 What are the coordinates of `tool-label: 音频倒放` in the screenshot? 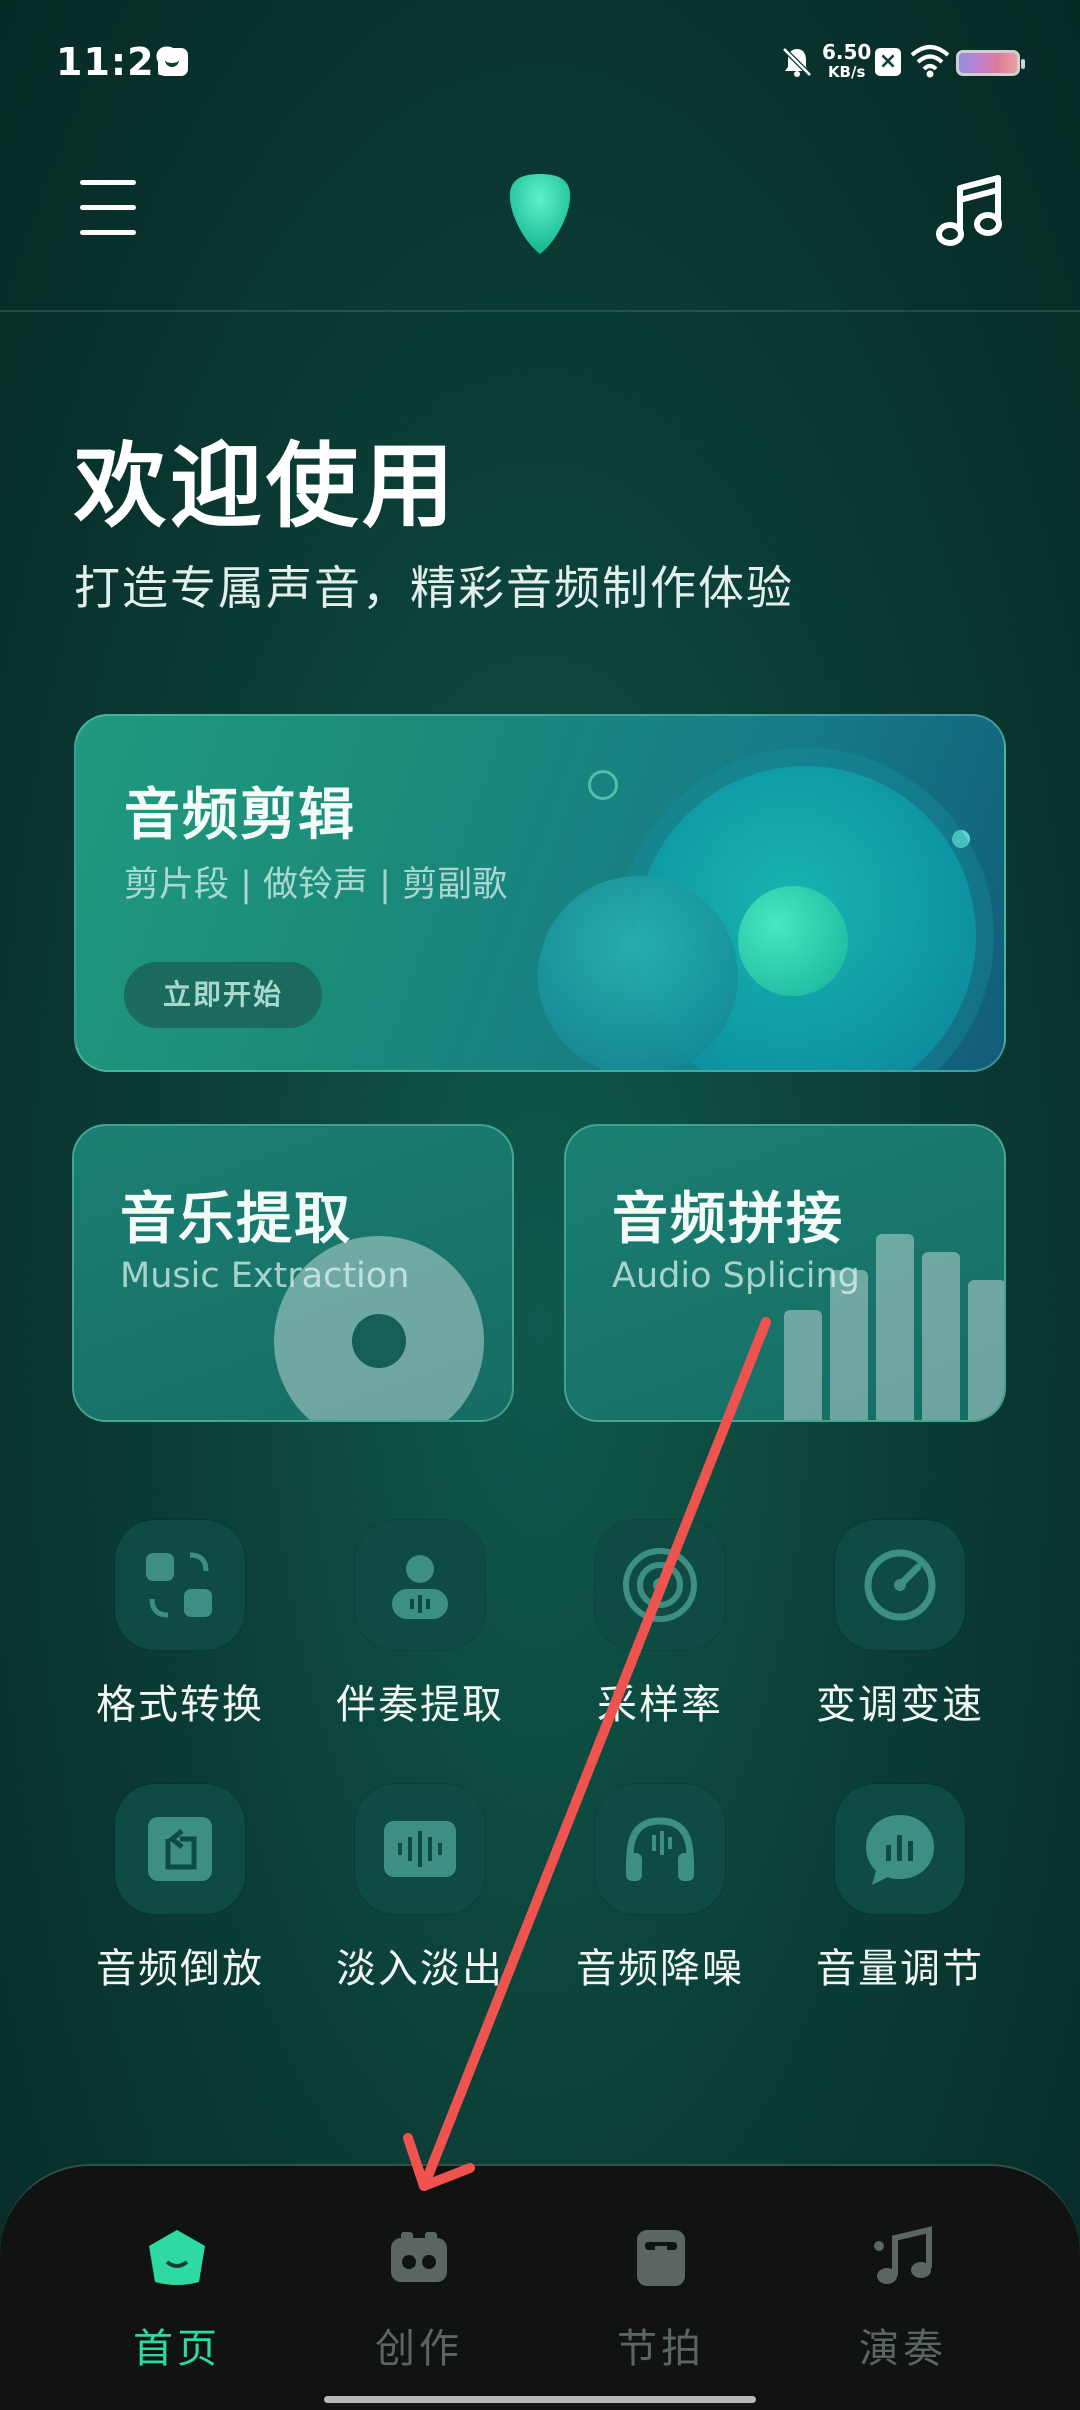 It's located at (180, 1969).